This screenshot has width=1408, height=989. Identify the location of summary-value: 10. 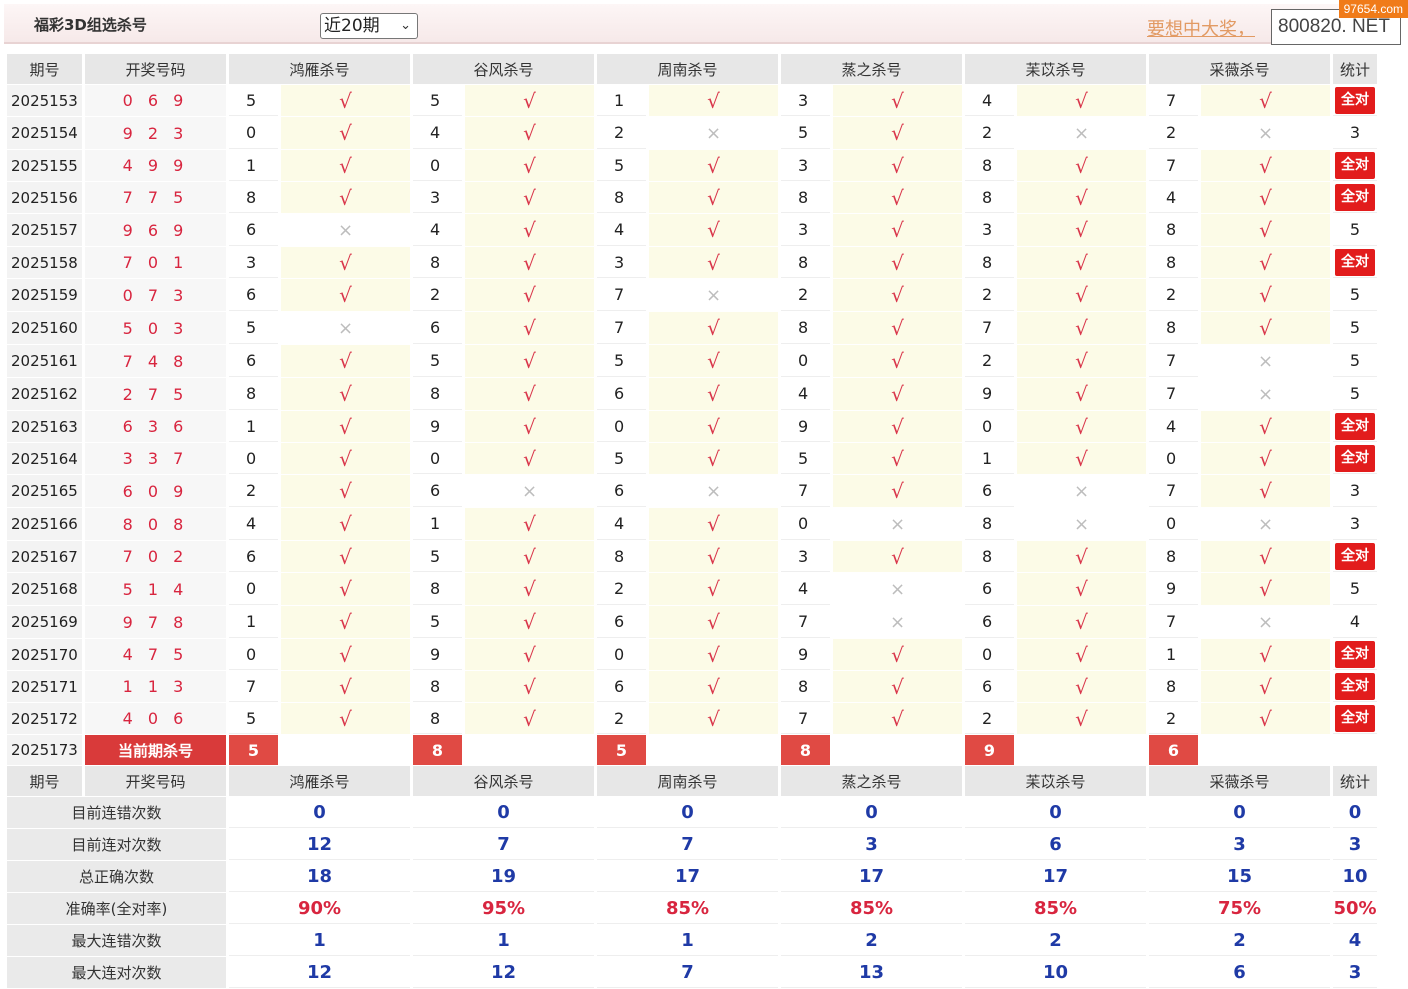
(1055, 972).